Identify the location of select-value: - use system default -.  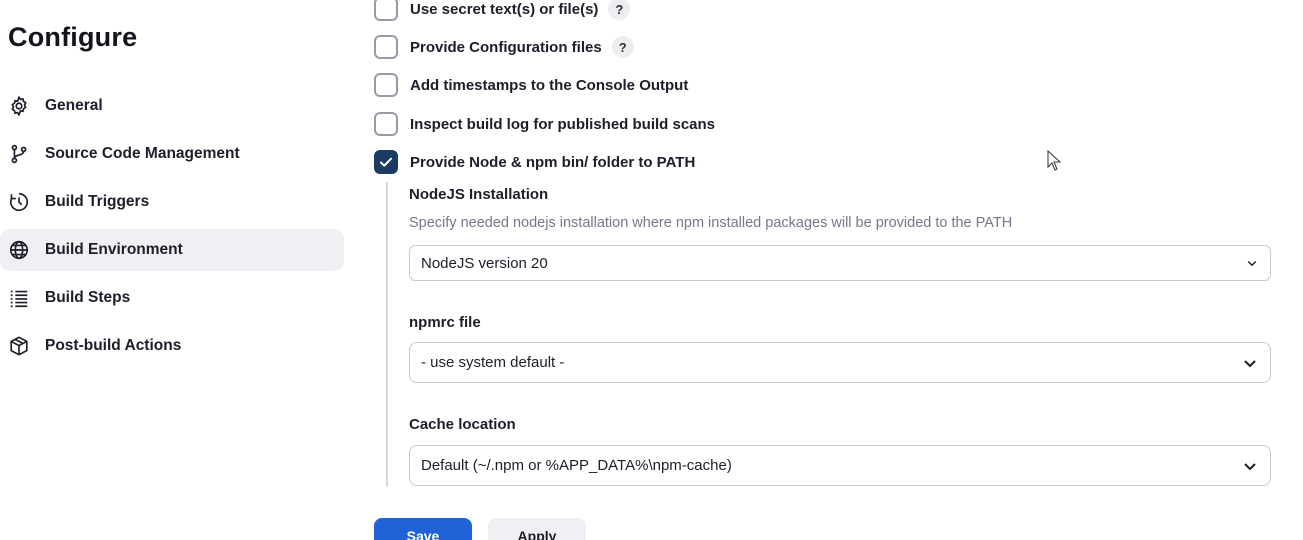
(493, 362).